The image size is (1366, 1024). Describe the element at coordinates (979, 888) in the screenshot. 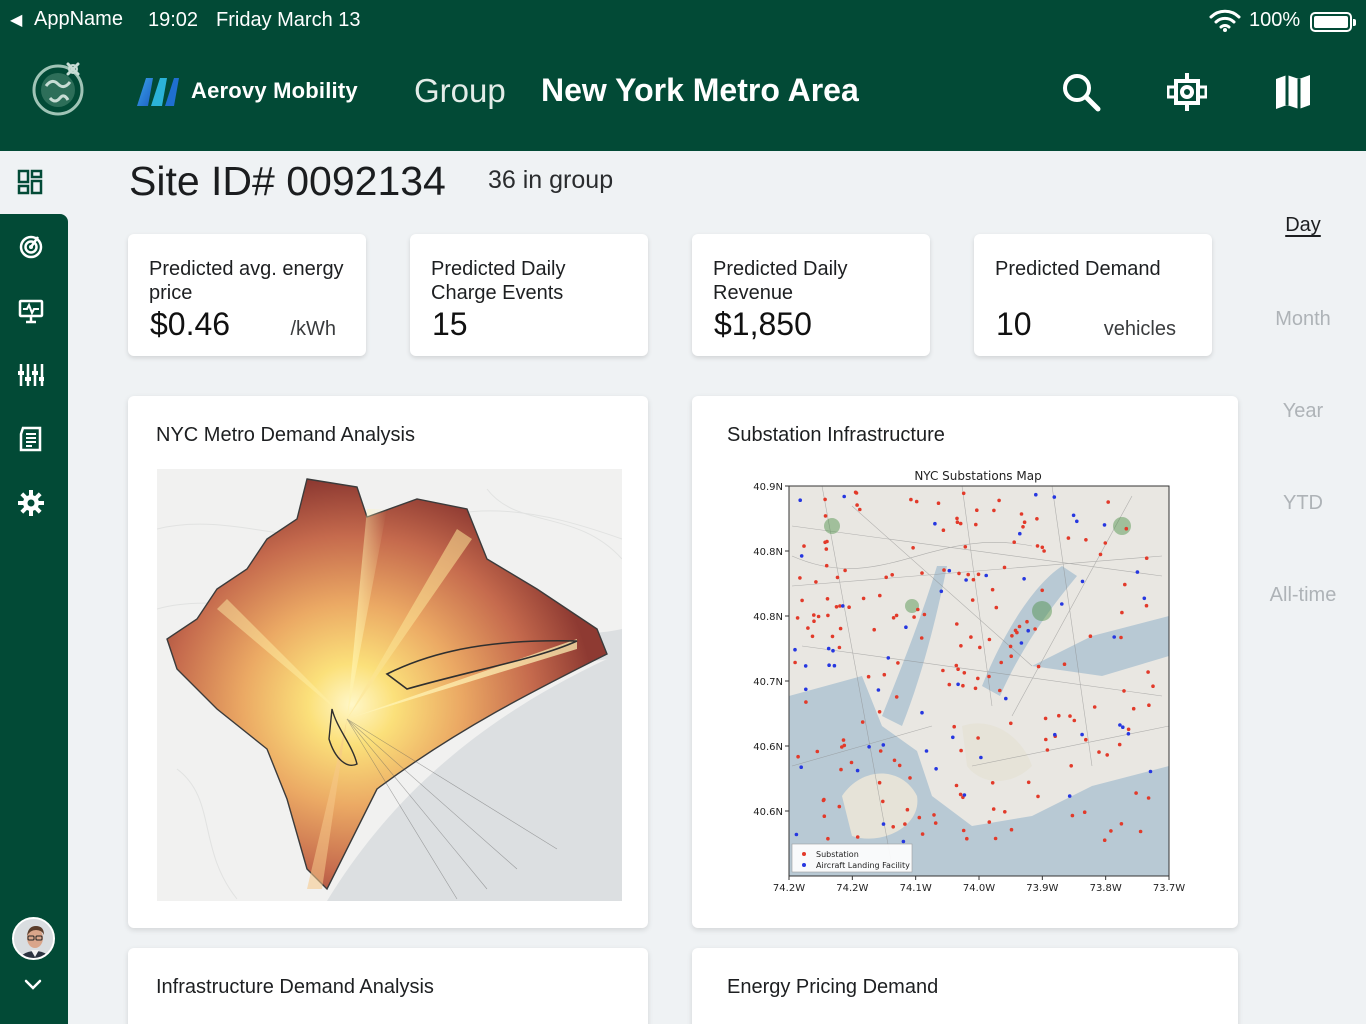

I see `x-tick-label: 74.0W` at that location.